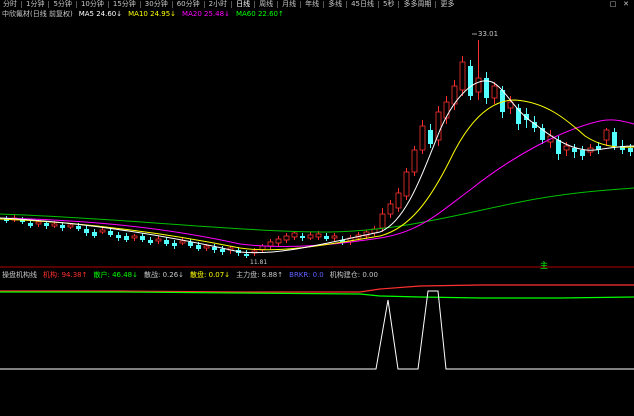 This screenshot has height=416, width=634. I want to click on indicator-item-3: 散盘: 0.07↓, so click(210, 275).